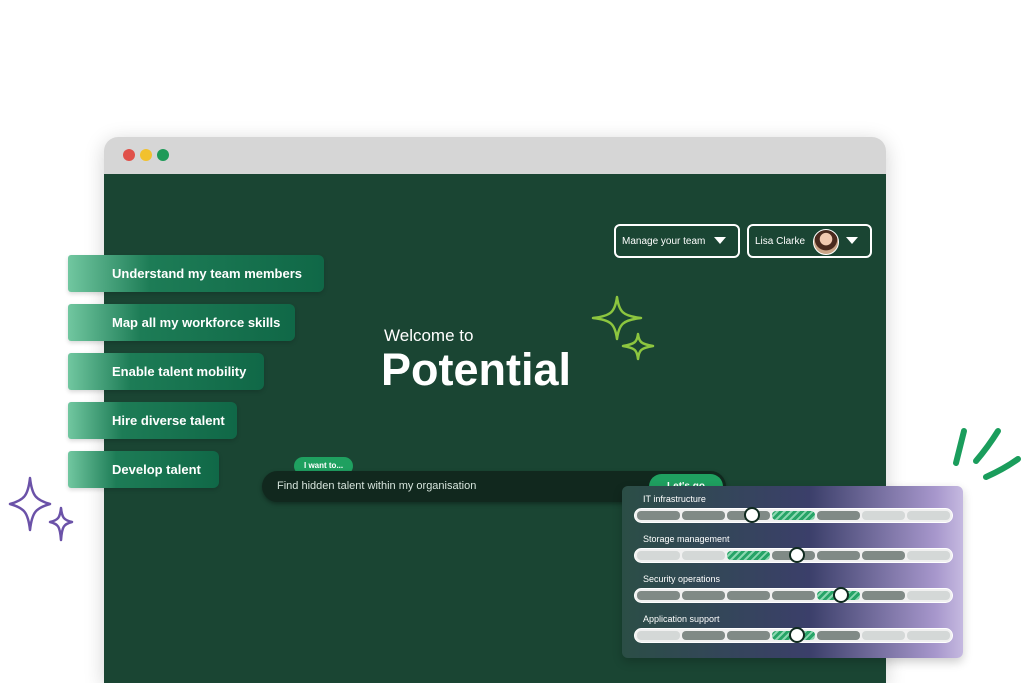 The image size is (1024, 683). Describe the element at coordinates (476, 369) in the screenshot. I see `brand-title: Potential` at that location.